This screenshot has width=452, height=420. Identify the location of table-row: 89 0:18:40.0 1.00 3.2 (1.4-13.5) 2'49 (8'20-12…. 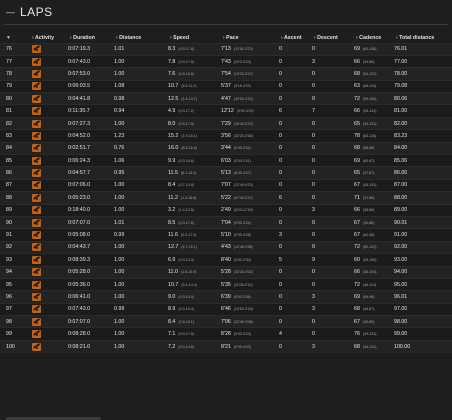
(226, 210).